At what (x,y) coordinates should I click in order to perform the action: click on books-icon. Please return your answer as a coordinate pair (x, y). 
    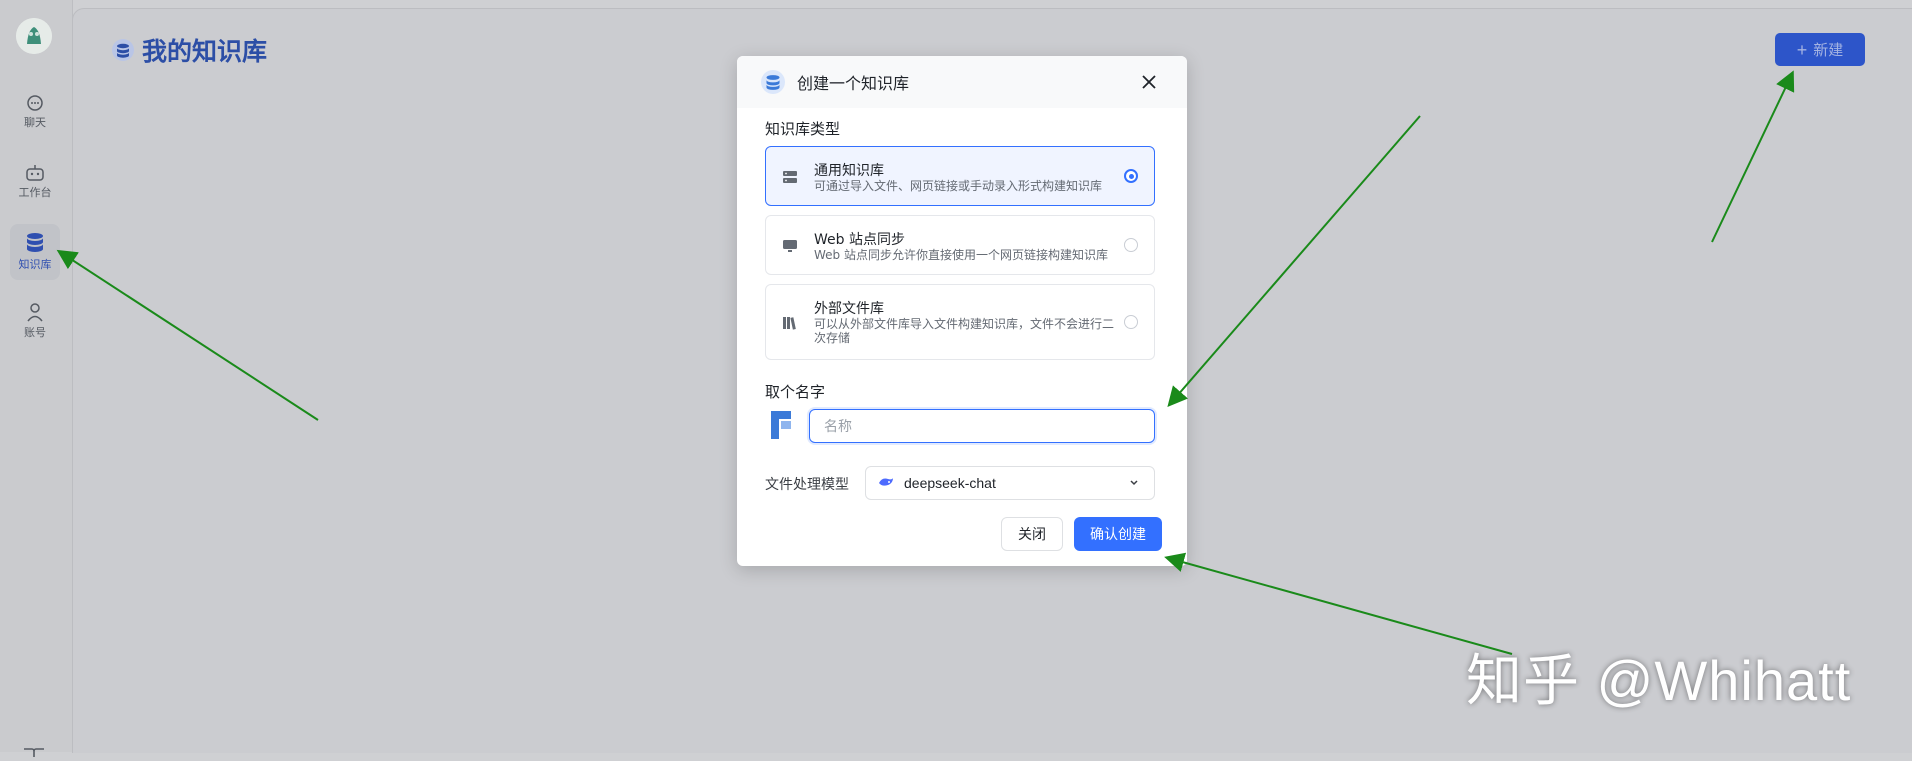
    Looking at the image, I should click on (789, 323).